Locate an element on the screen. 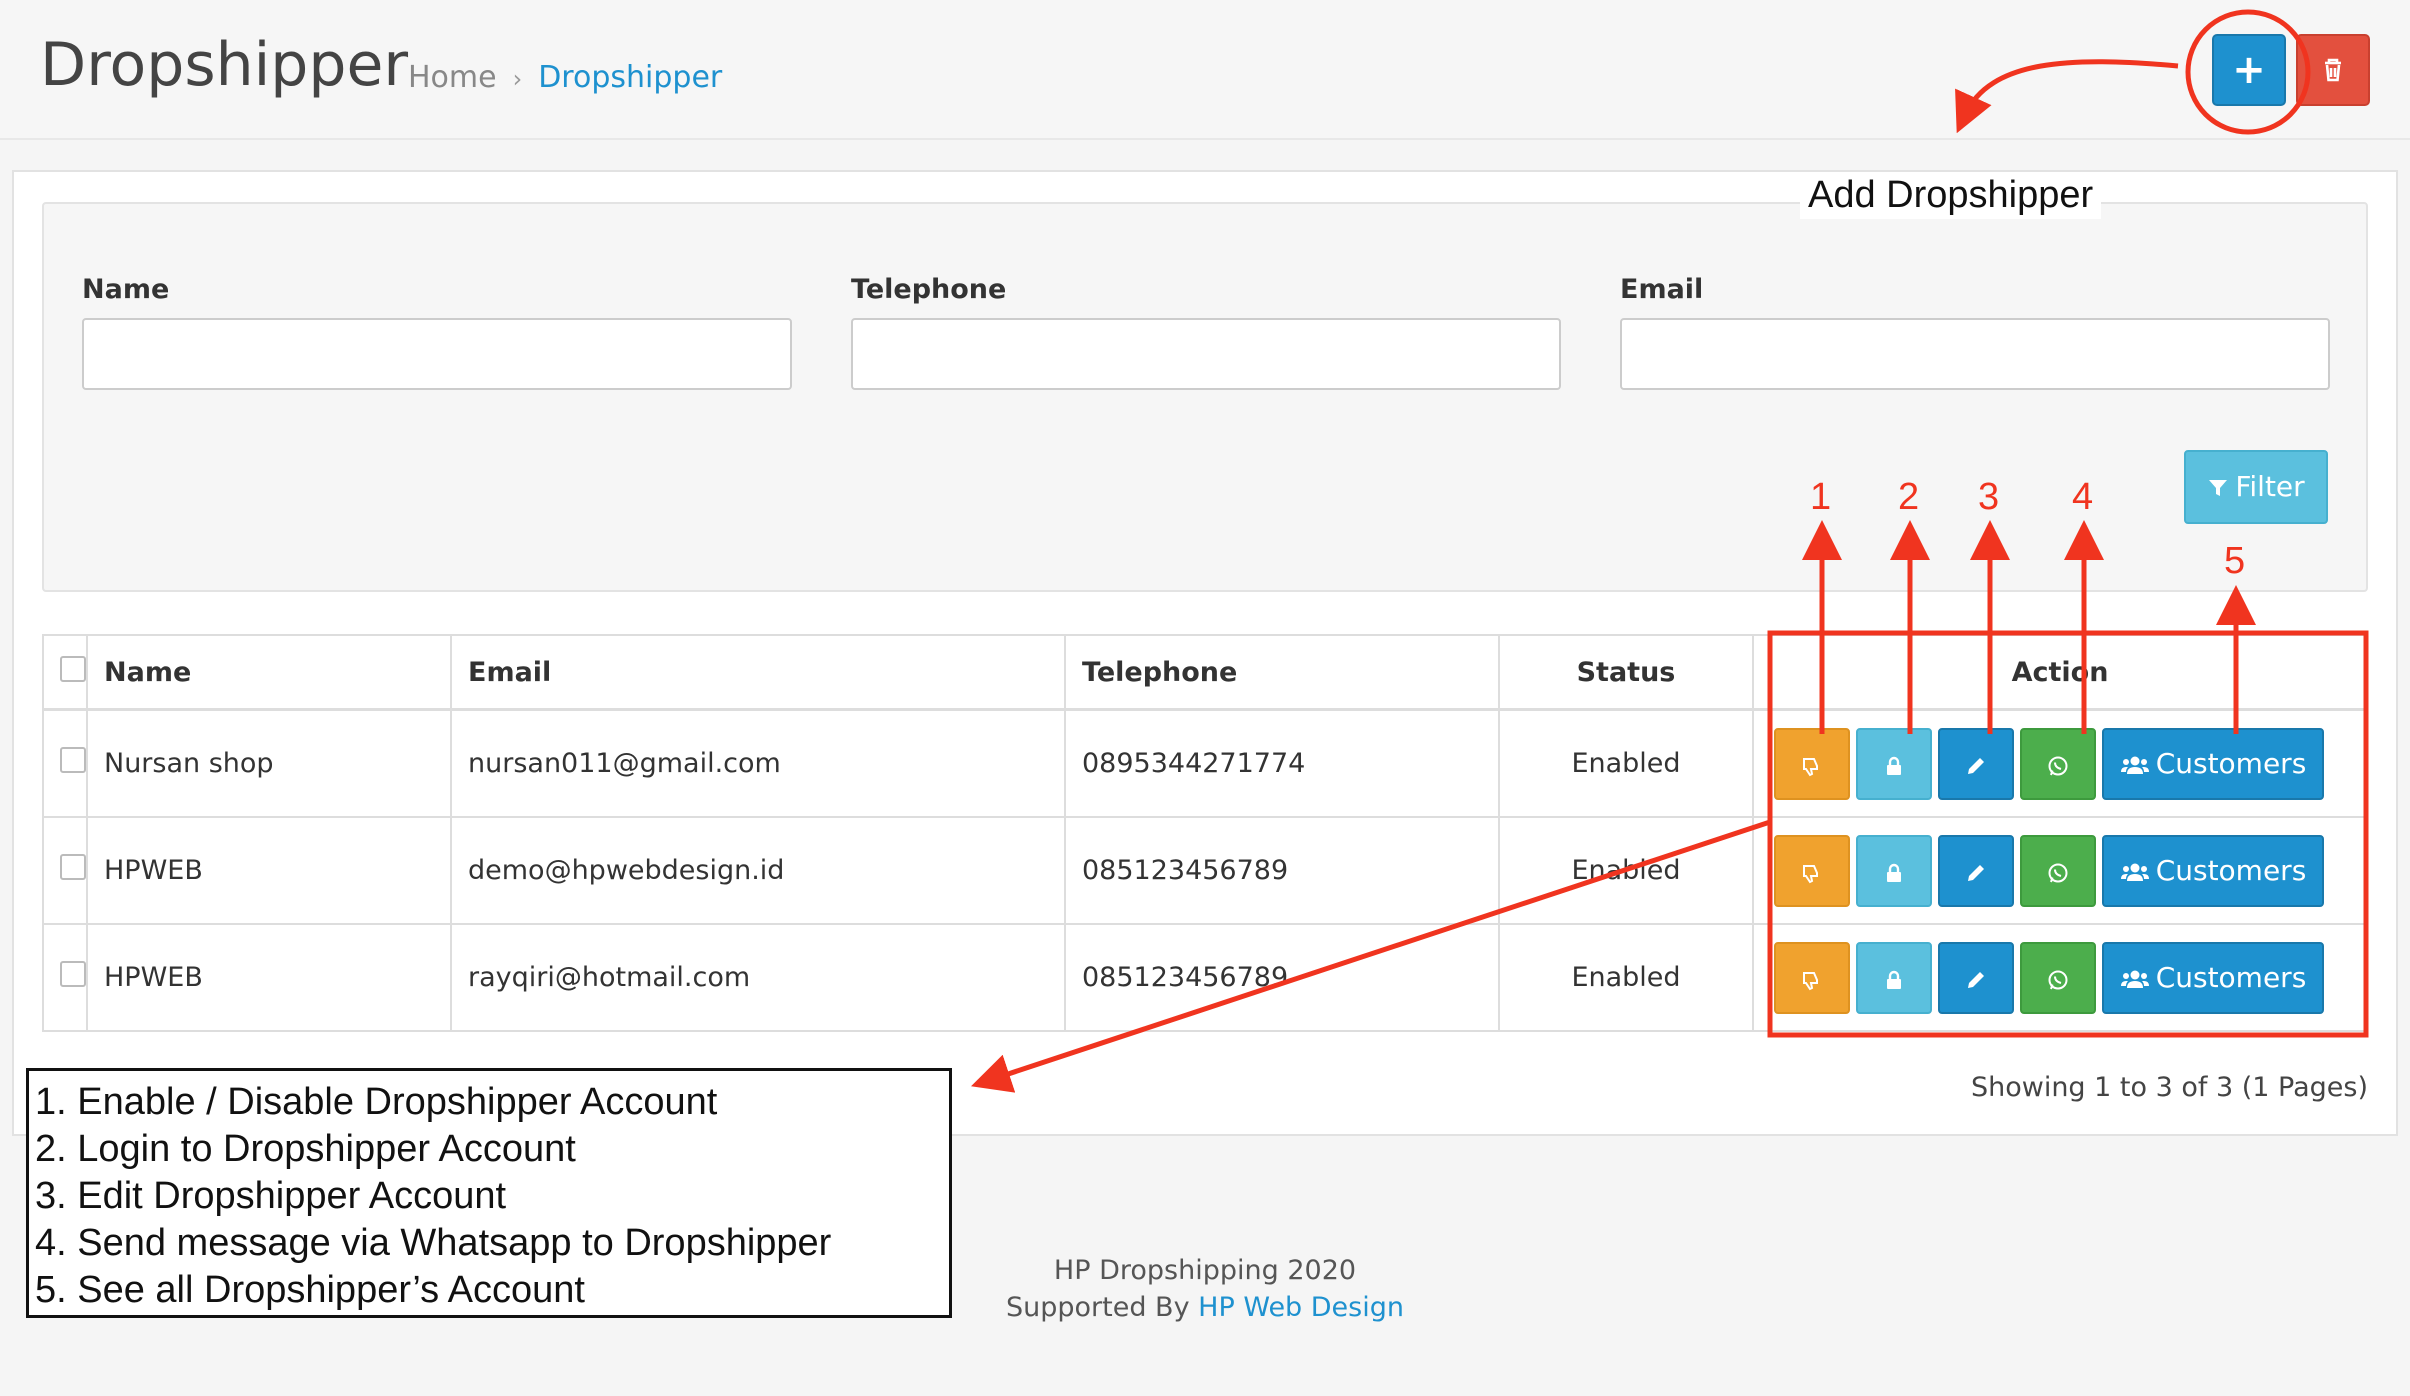 The height and width of the screenshot is (1396, 2410). cell-email: demo@hpwebdesign.id is located at coordinates (758, 870).